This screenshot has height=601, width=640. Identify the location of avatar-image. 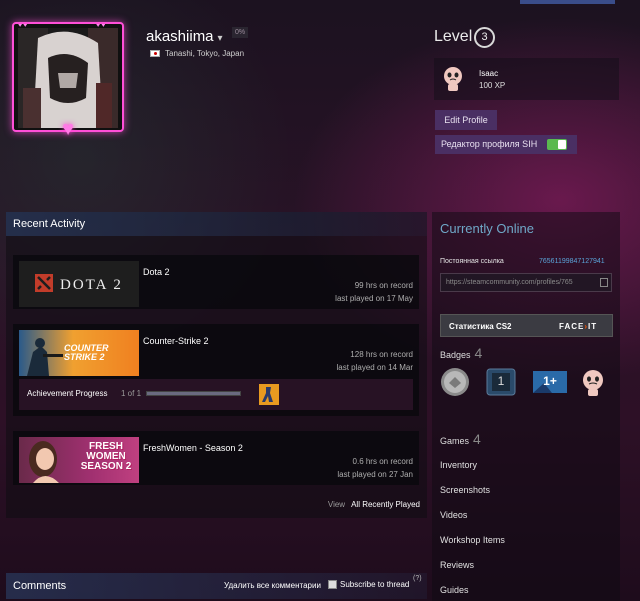
(68, 78).